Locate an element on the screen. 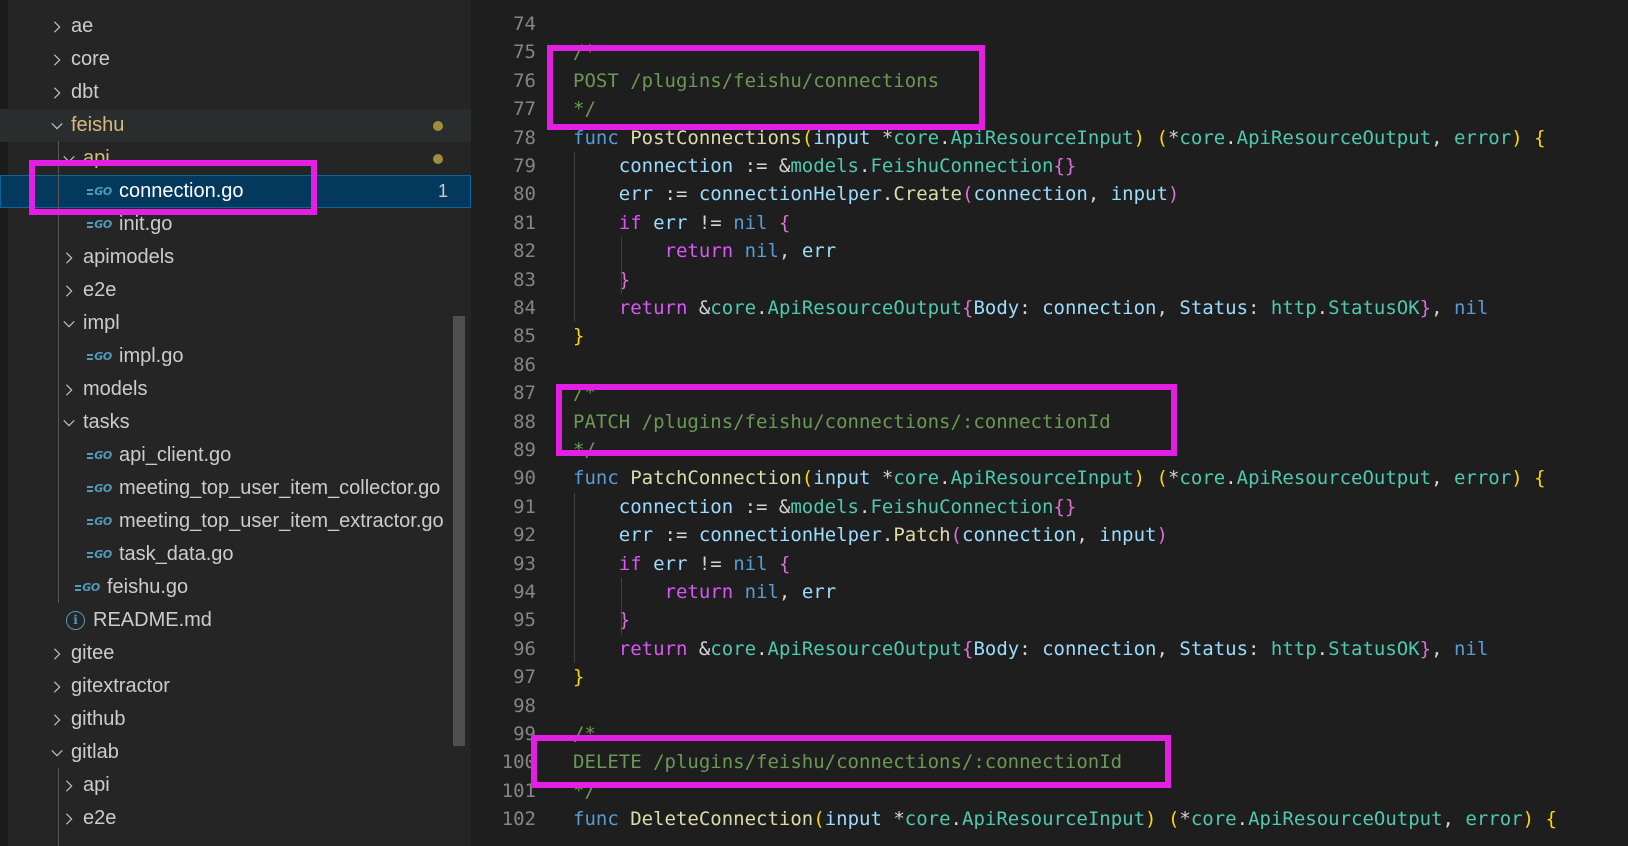 Image resolution: width=1628 pixels, height=846 pixels. tree-item: GO meeting_top_user_item_collector.go is located at coordinates (235, 488).